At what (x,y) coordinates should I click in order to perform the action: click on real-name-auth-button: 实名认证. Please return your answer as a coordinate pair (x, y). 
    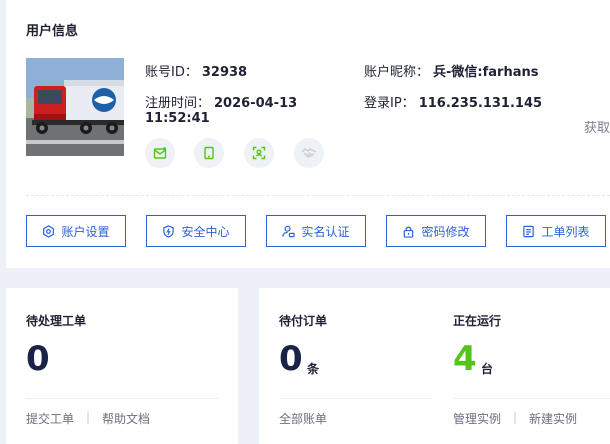
    Looking at the image, I should click on (316, 231).